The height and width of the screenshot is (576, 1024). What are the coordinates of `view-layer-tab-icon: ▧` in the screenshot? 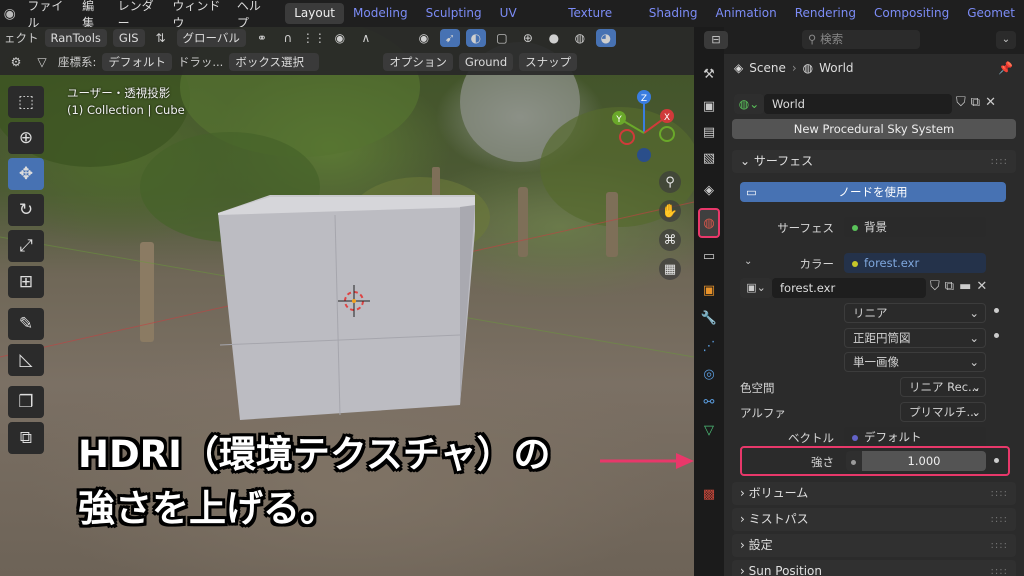 It's located at (709, 158).